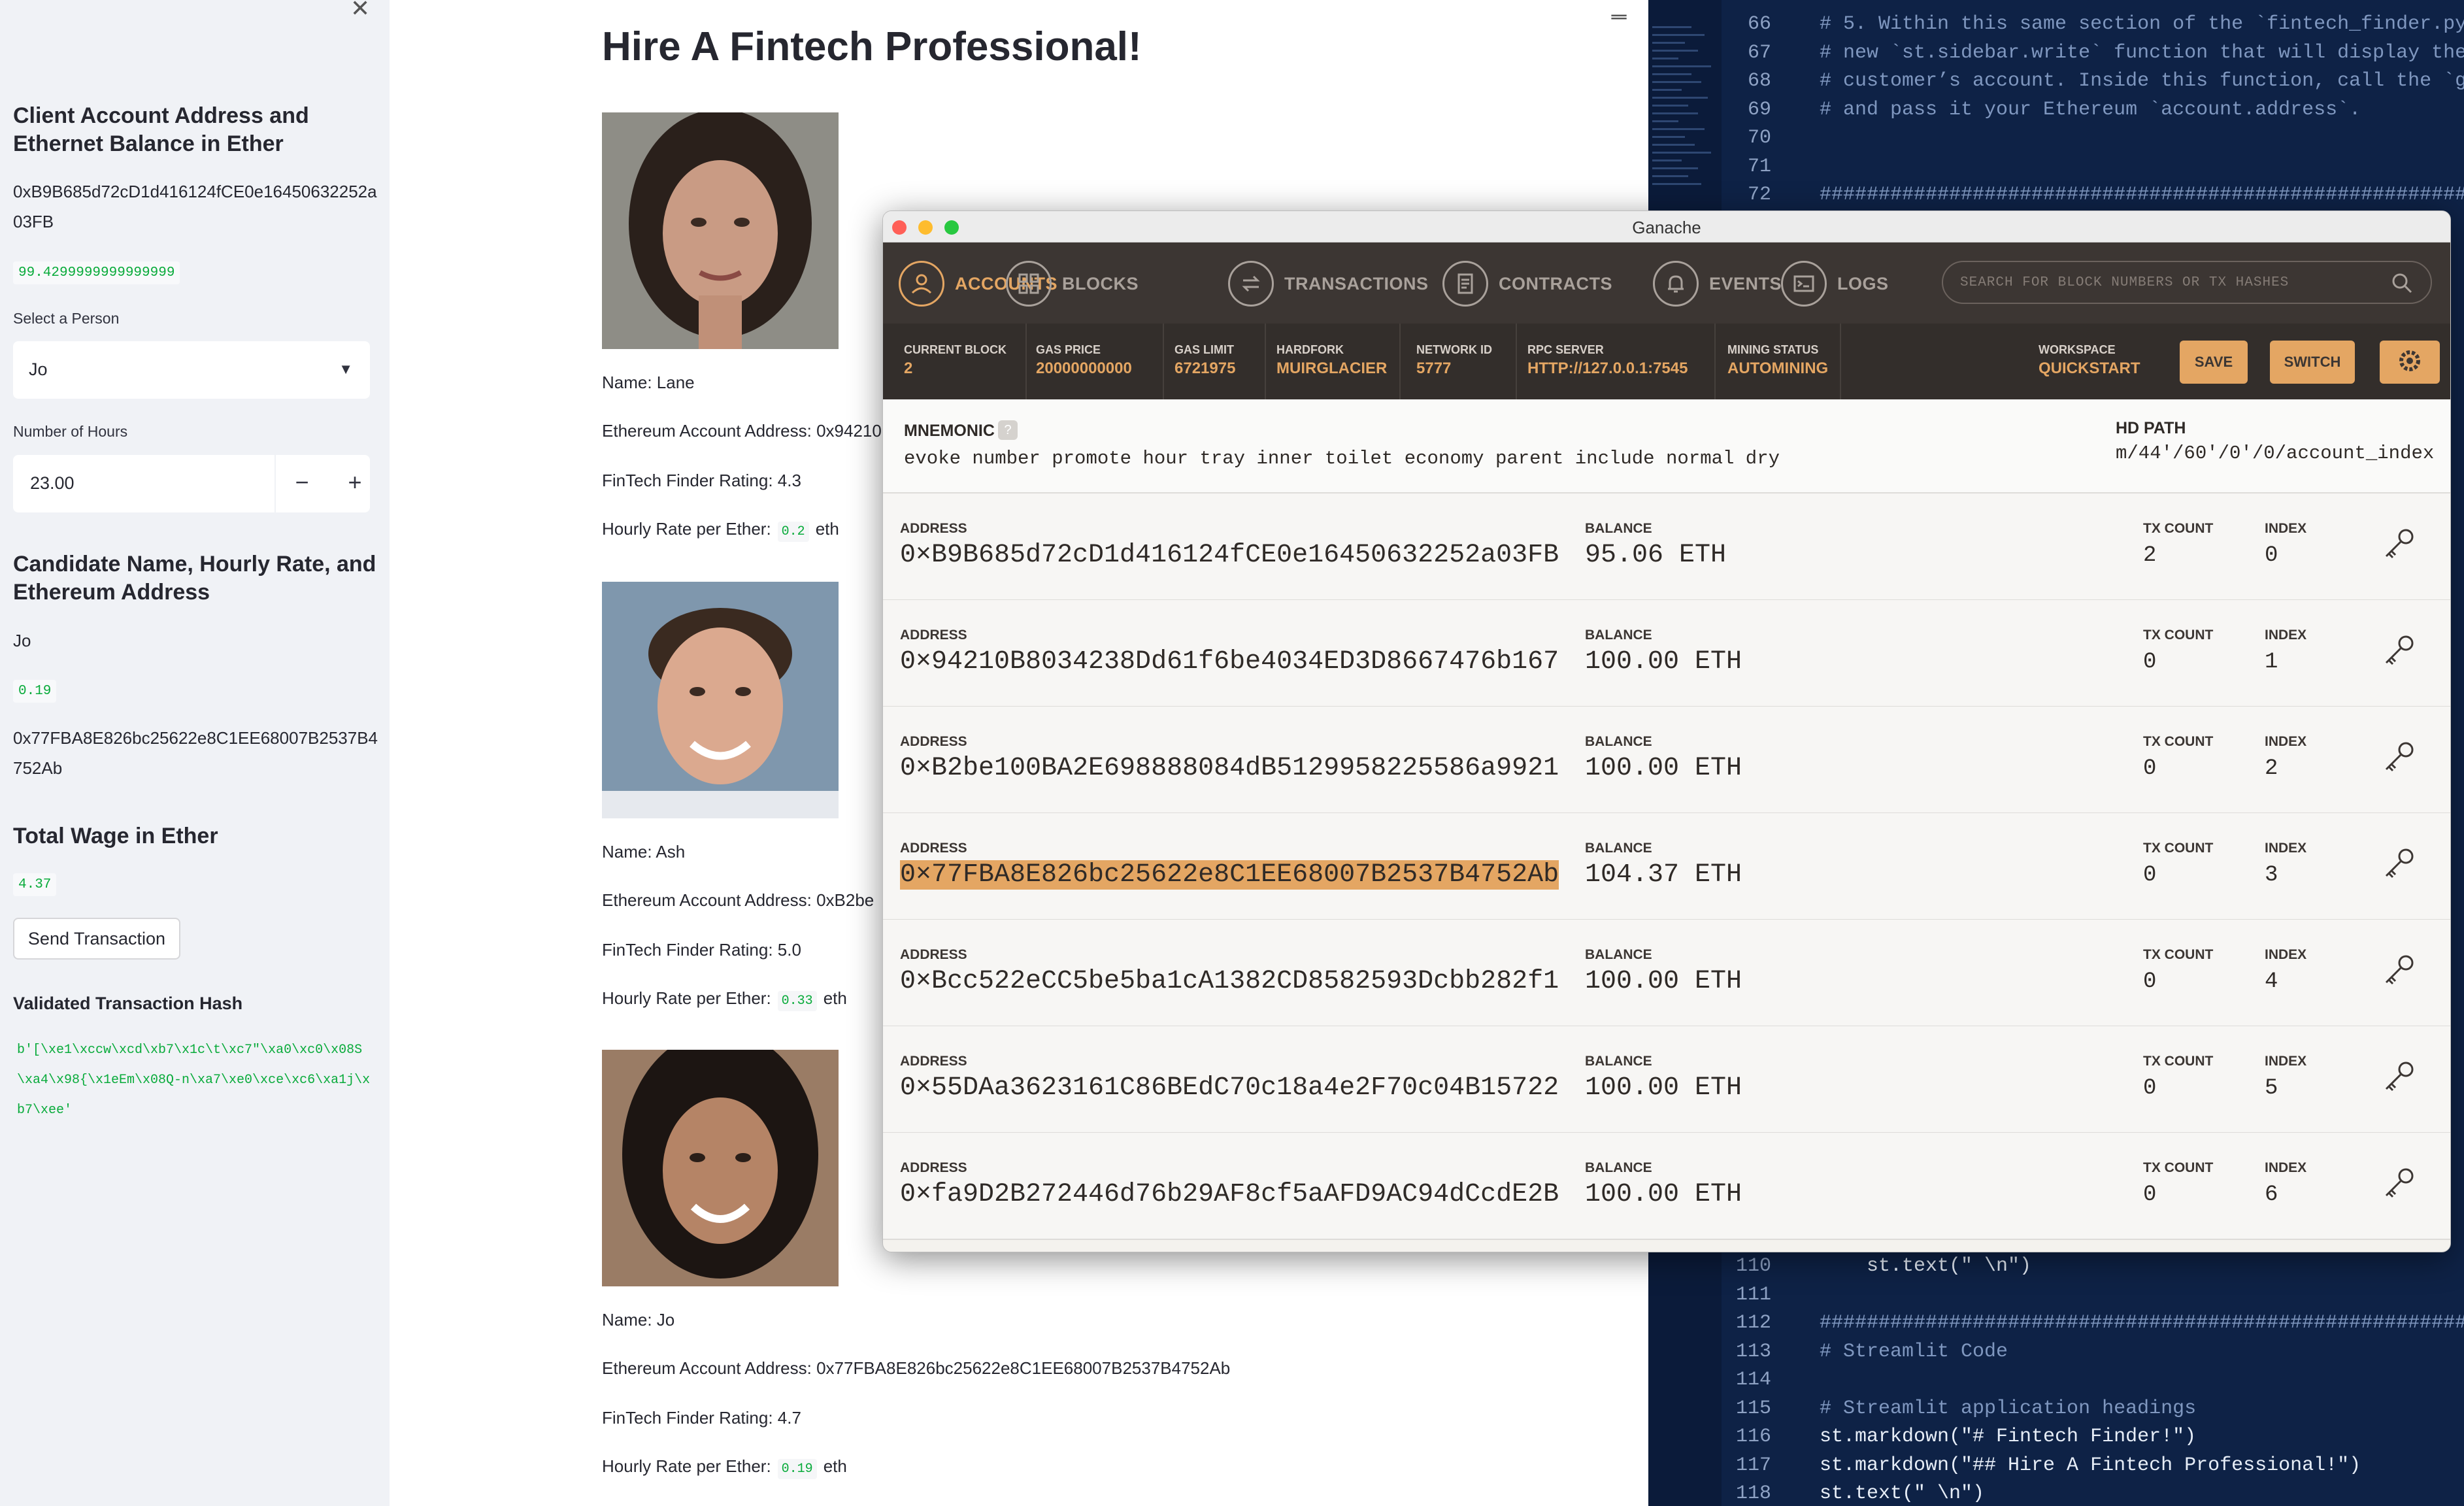  Describe the element at coordinates (96, 939) in the screenshot. I see `send-transaction-button: Send Transaction` at that location.